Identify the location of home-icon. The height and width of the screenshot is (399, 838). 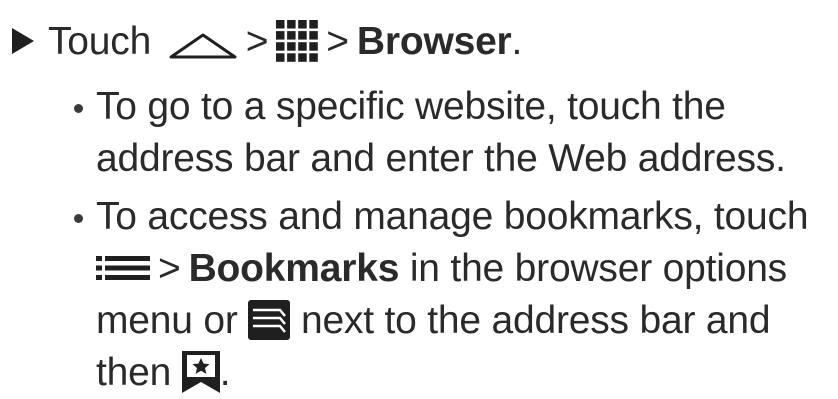
(203, 46).